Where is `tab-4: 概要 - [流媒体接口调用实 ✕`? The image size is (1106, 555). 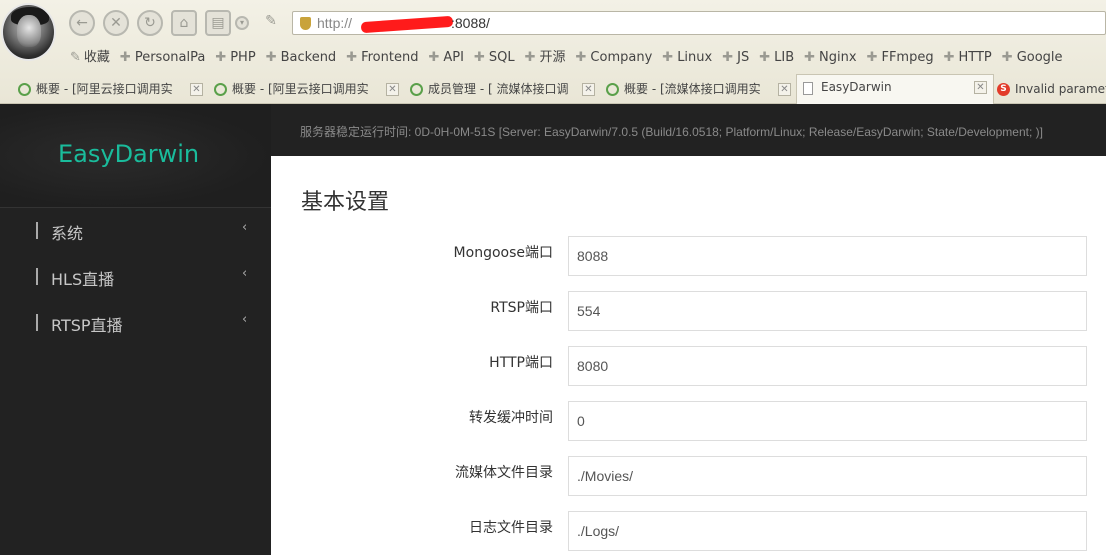 tab-4: 概要 - [流媒体接口调用实 ✕ is located at coordinates (701, 90).